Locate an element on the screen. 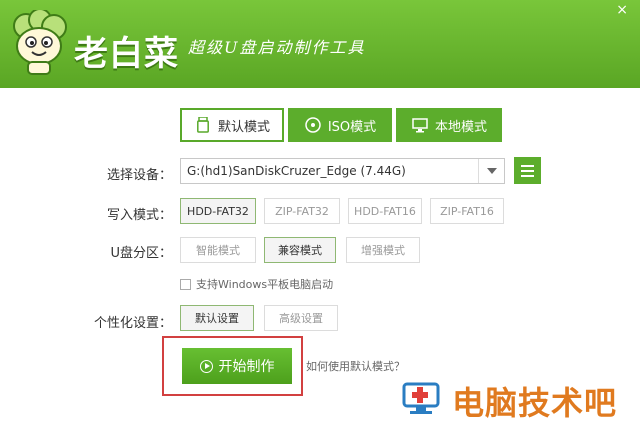 The height and width of the screenshot is (424, 640). help-link: 如何使用默认模式？ is located at coordinates (355, 366).